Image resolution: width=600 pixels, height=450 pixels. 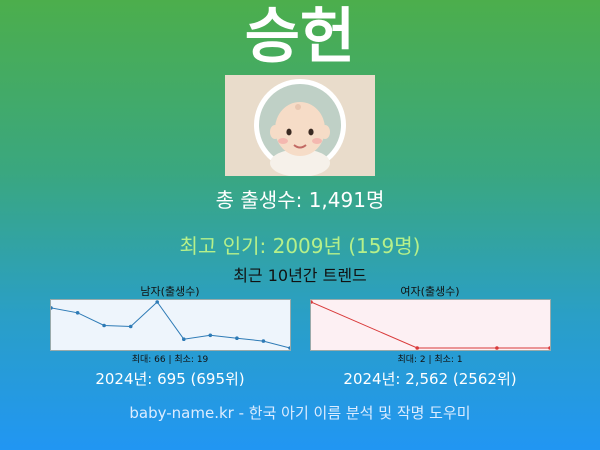 I want to click on trend-section-title: 최근 10년간 트렌드, so click(x=300, y=275).